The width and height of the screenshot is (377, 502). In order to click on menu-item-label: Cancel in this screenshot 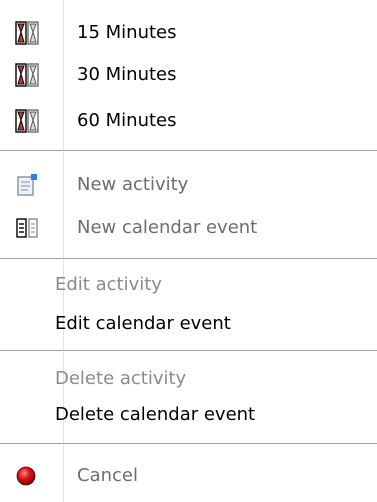, I will do `click(107, 475)`.